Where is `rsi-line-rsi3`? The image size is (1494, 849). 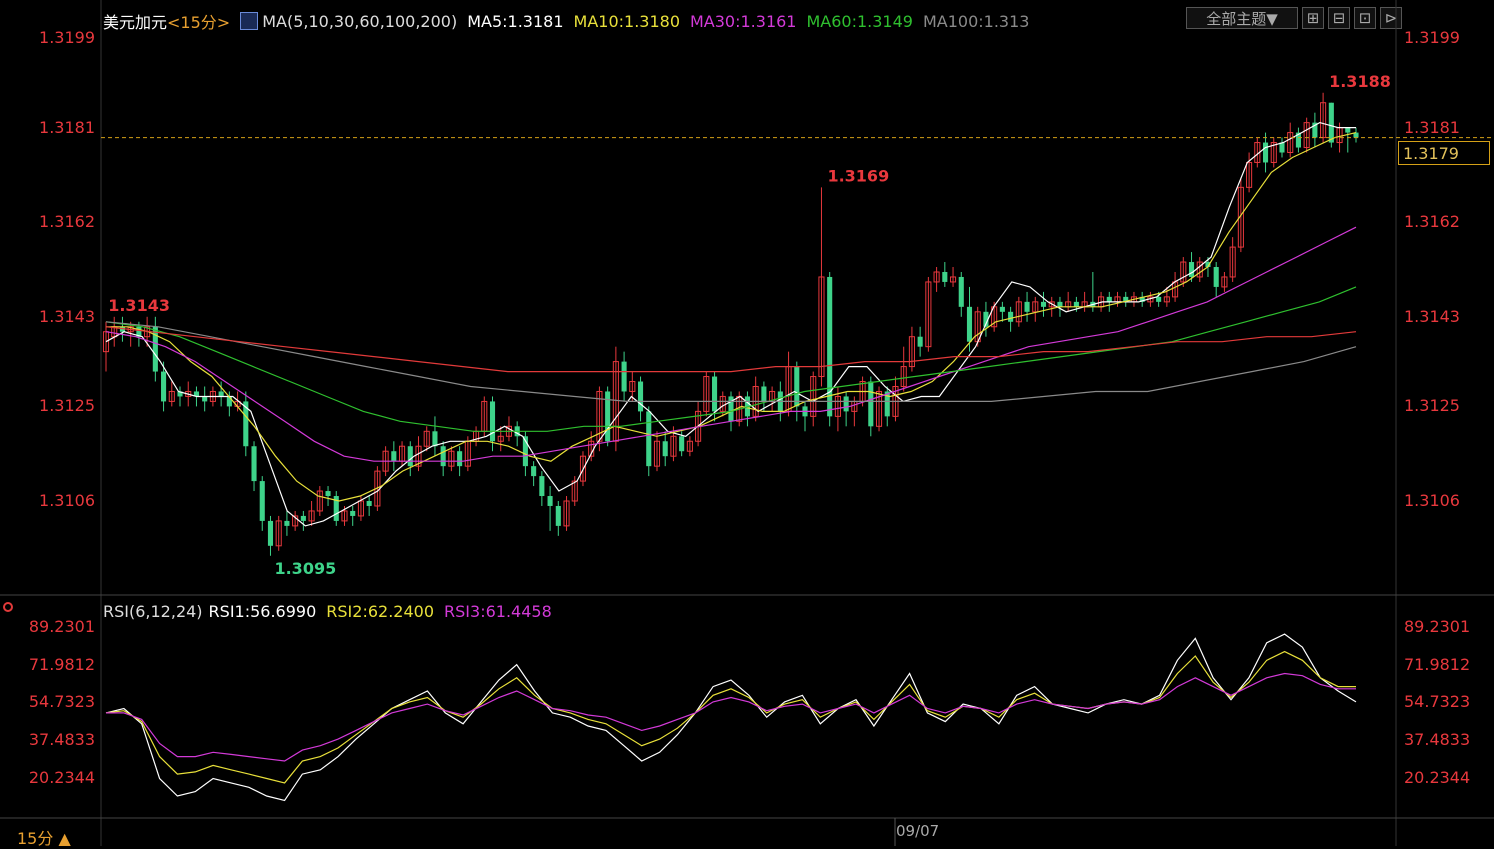 rsi-line-rsi3 is located at coordinates (731, 717).